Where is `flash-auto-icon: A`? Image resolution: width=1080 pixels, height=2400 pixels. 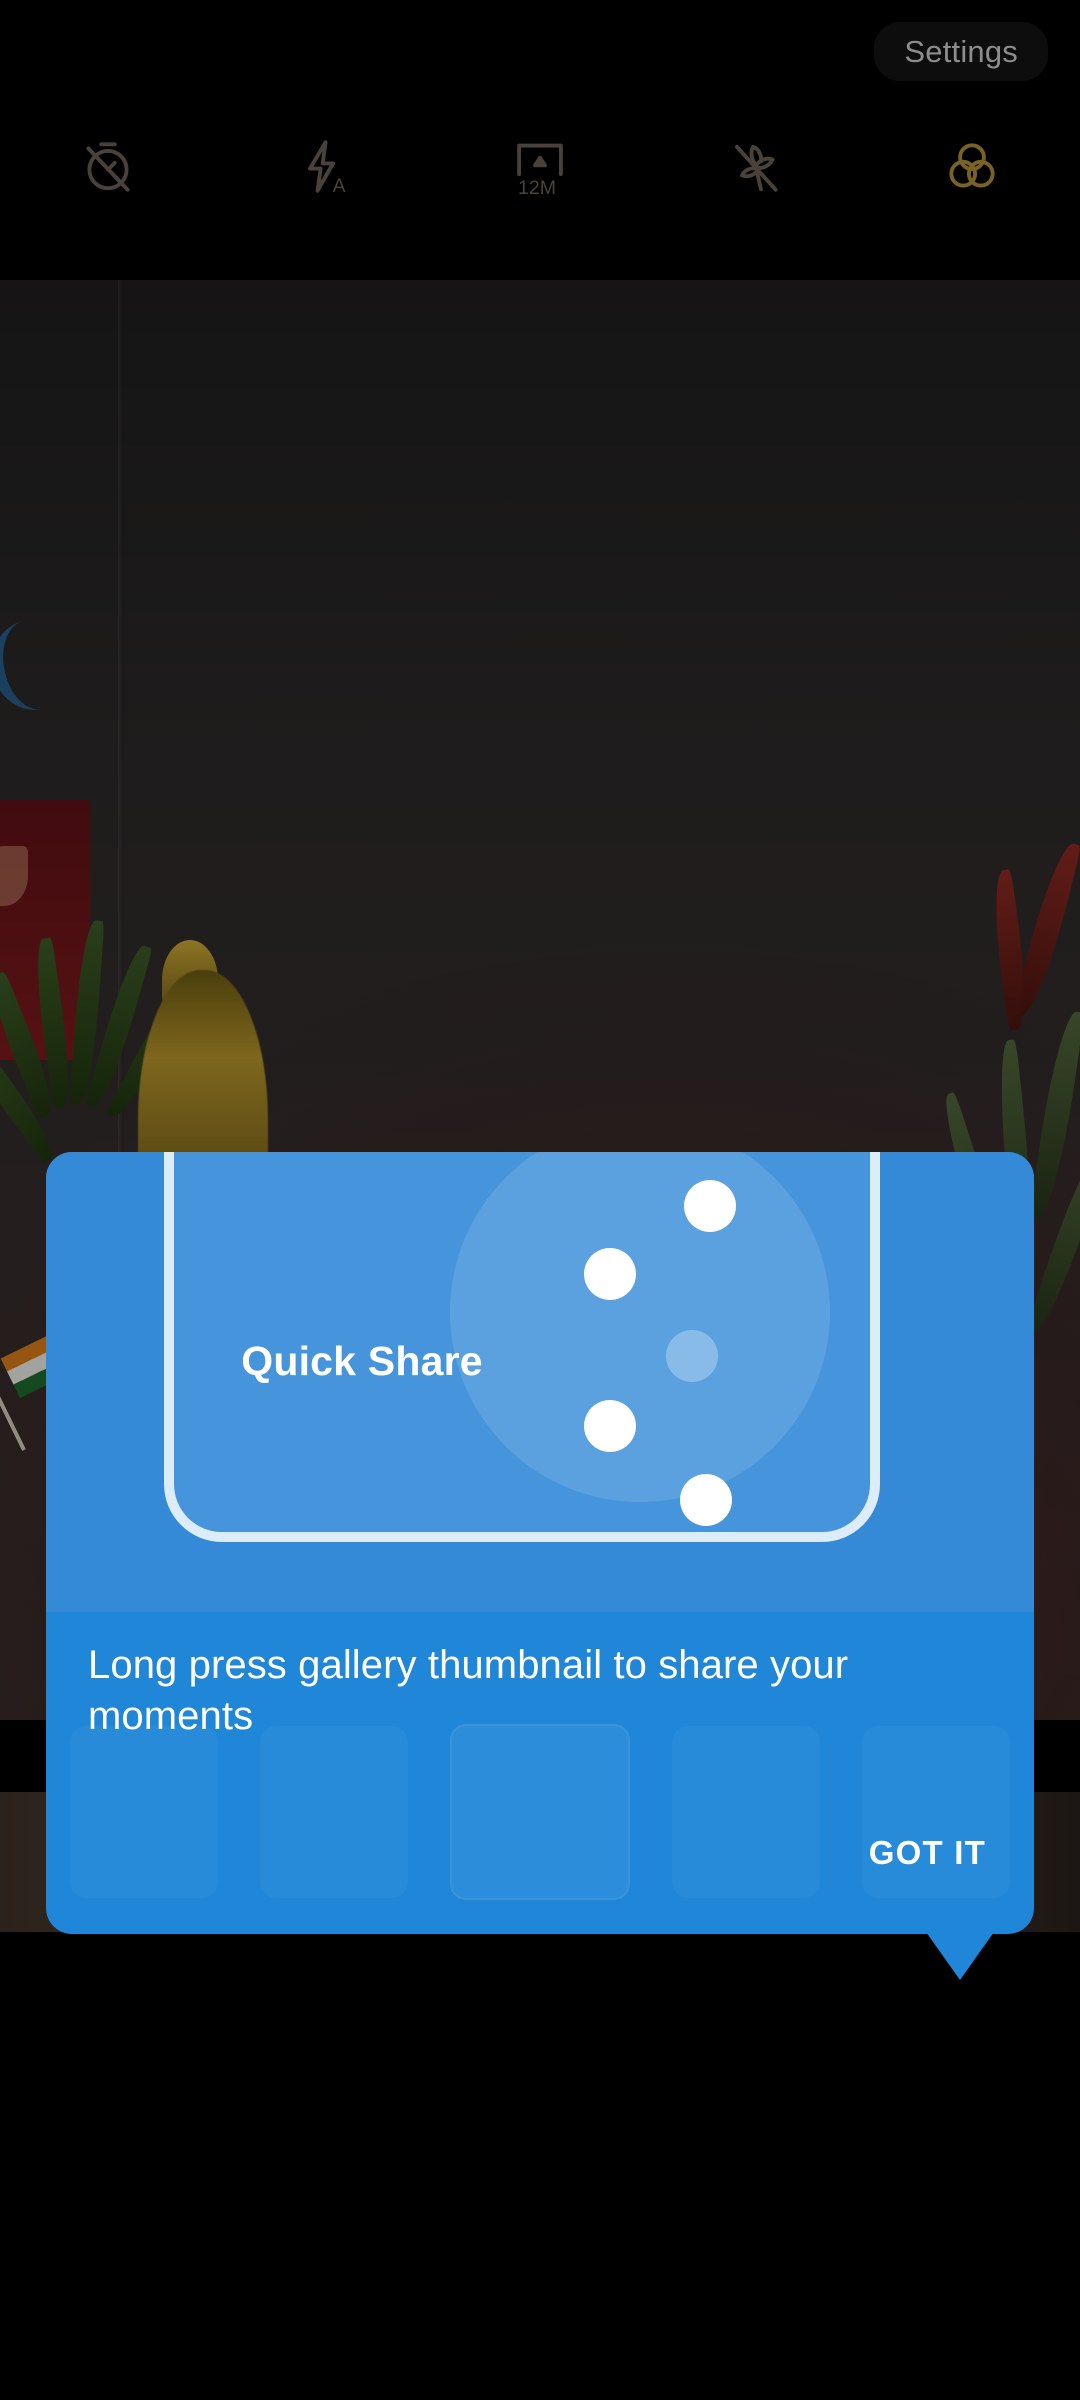 flash-auto-icon: A is located at coordinates (327, 168).